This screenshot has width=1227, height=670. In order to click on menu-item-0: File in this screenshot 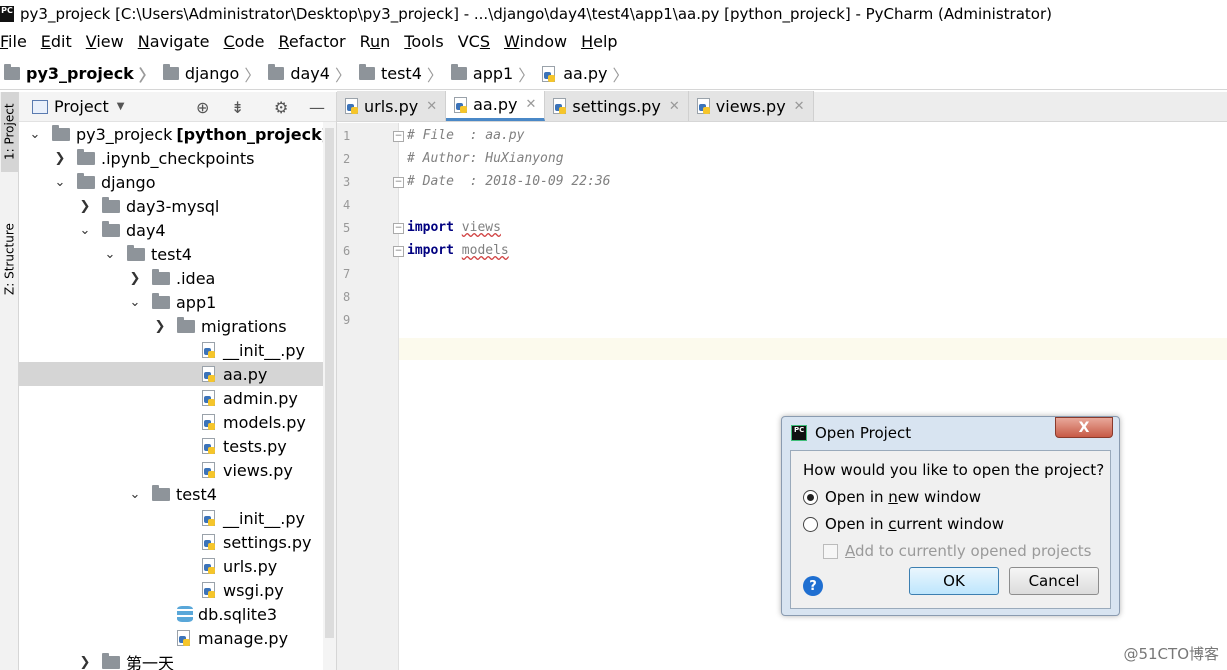, I will do `click(13, 41)`.